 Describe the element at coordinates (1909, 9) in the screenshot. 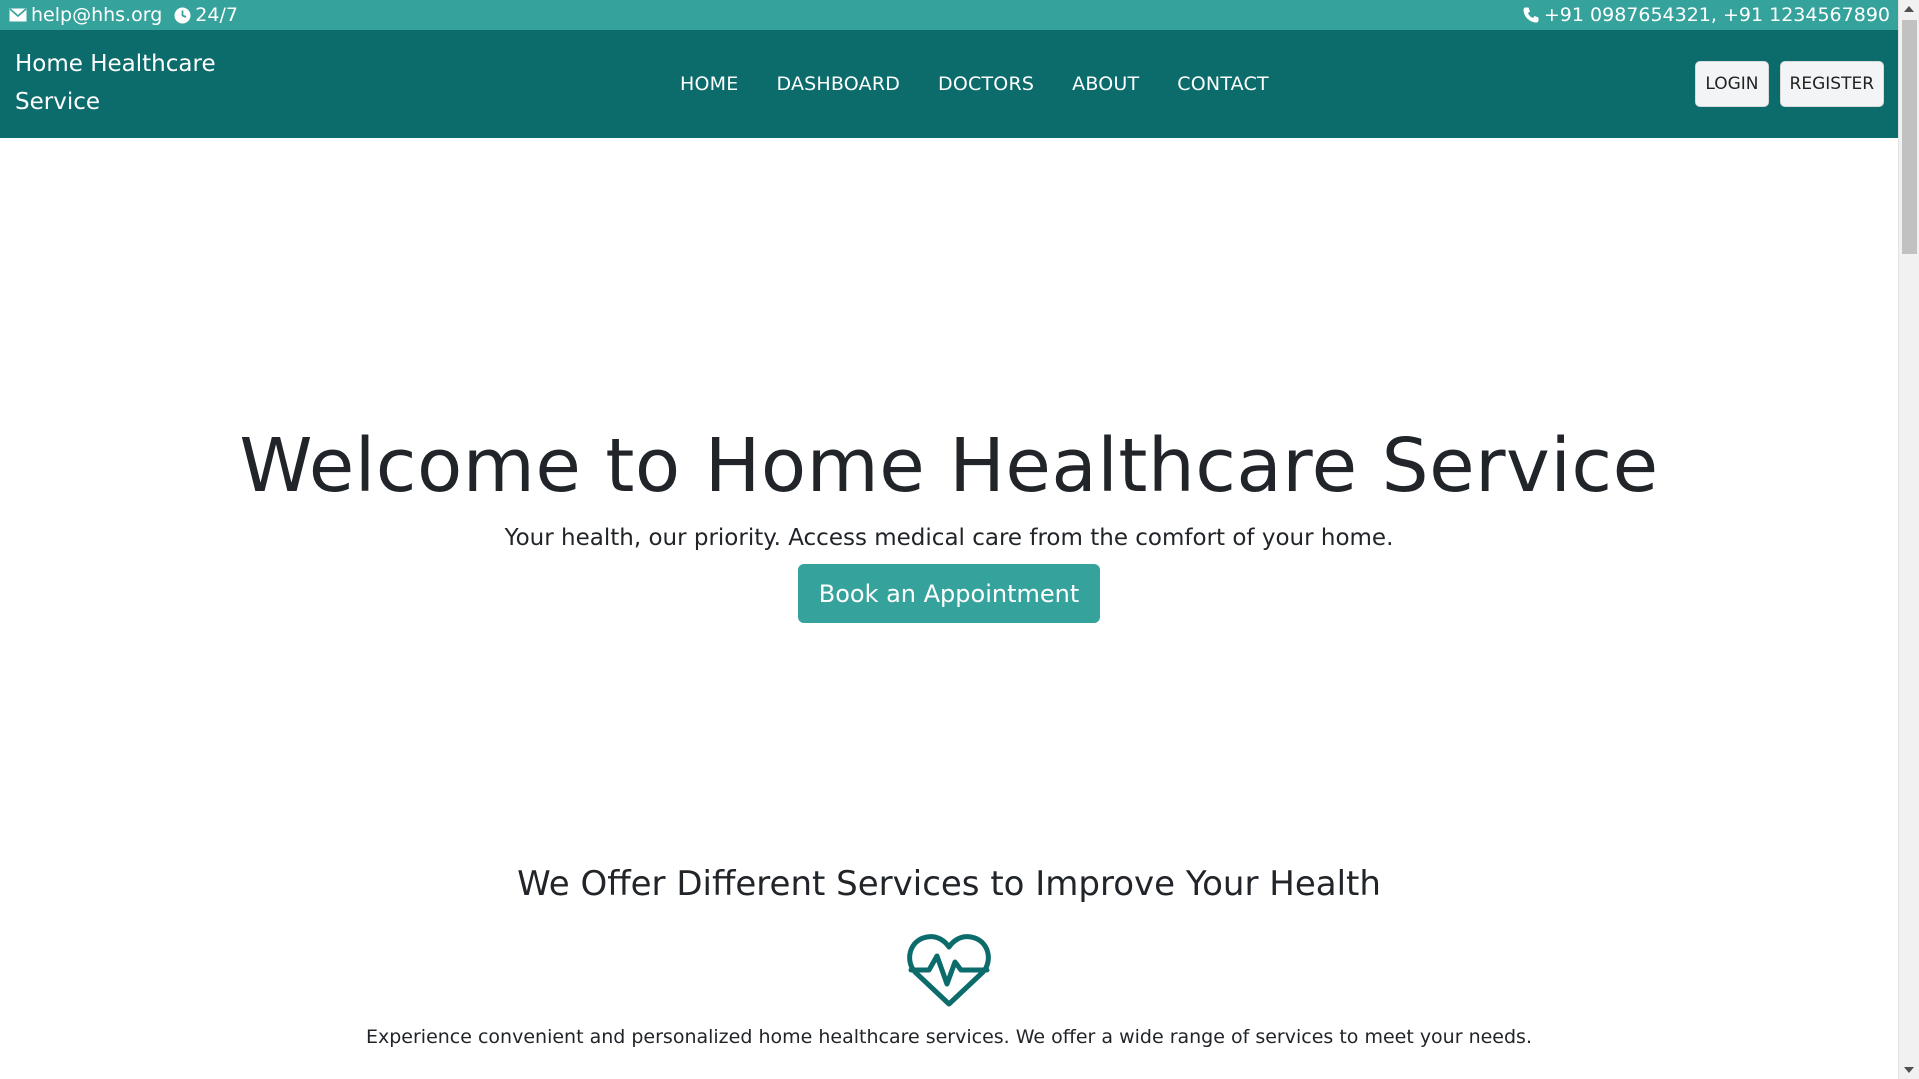

I see `scroll-up-arrow-icon` at that location.